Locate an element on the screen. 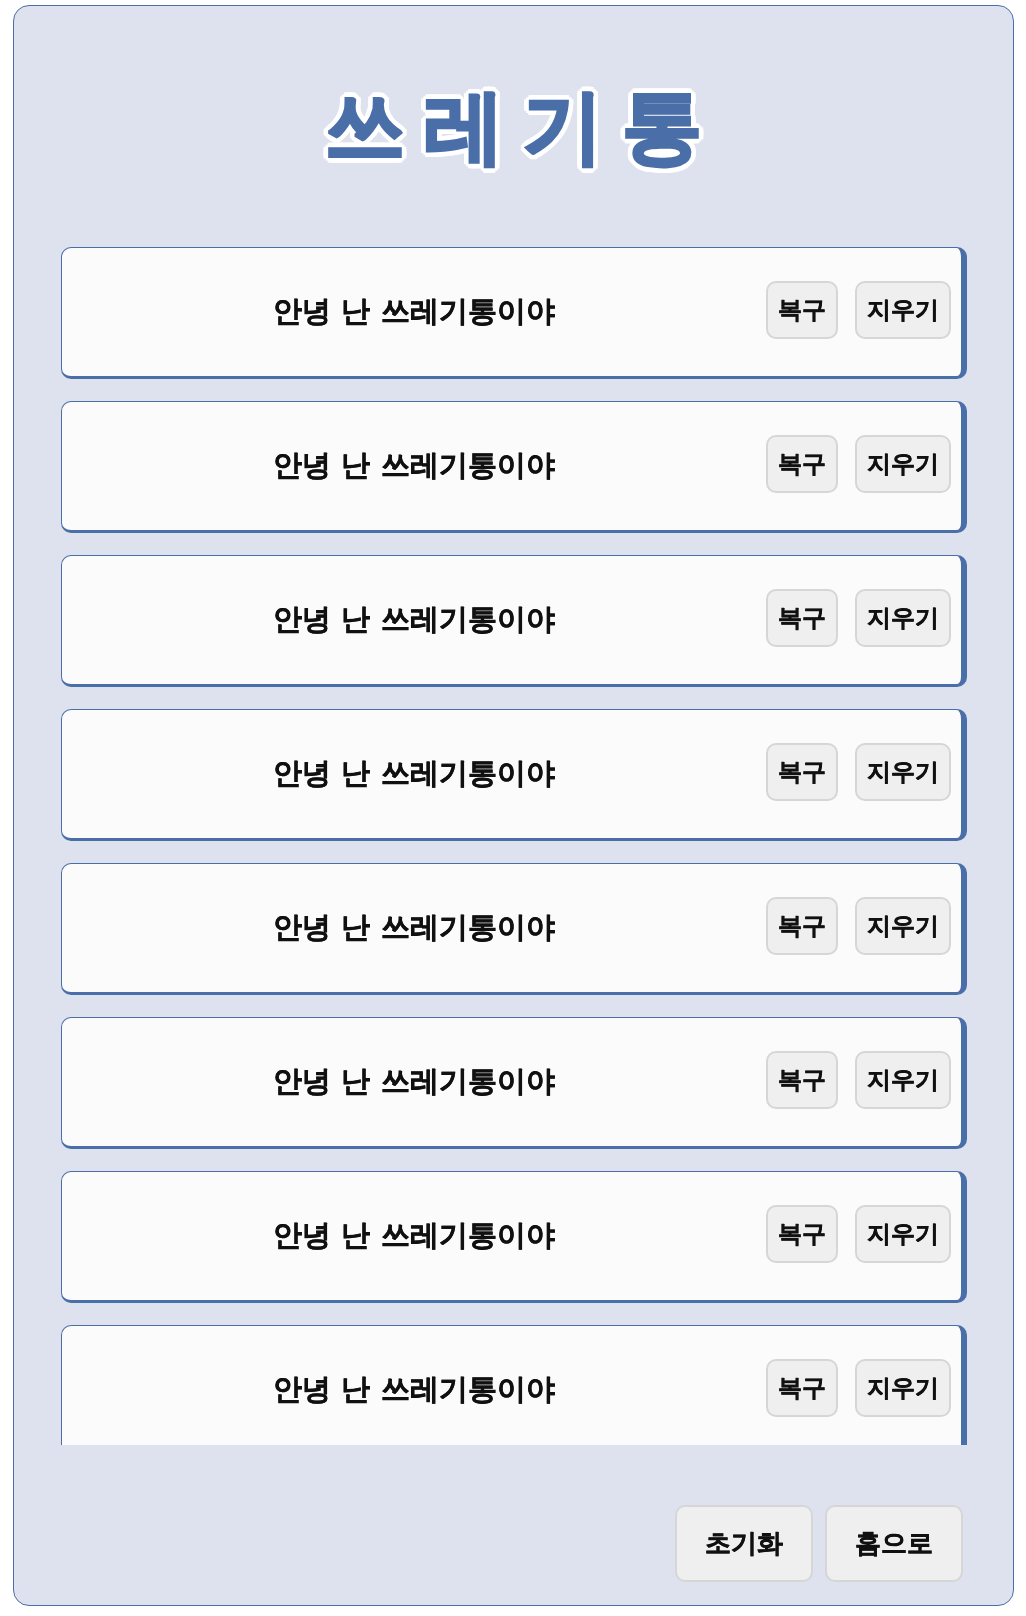  page-title: 쓰레기통 is located at coordinates (523, 126).